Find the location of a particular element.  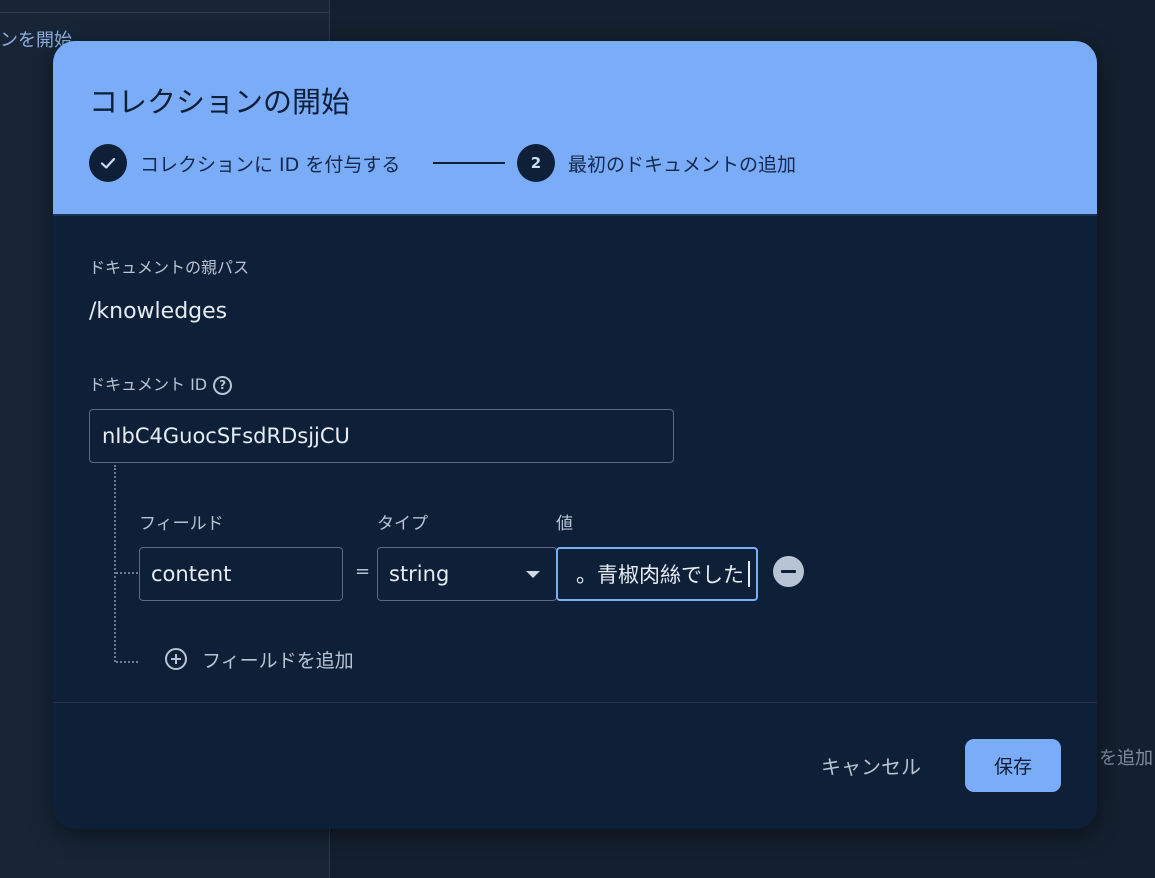

background-add-link: を追加 is located at coordinates (1126, 758).